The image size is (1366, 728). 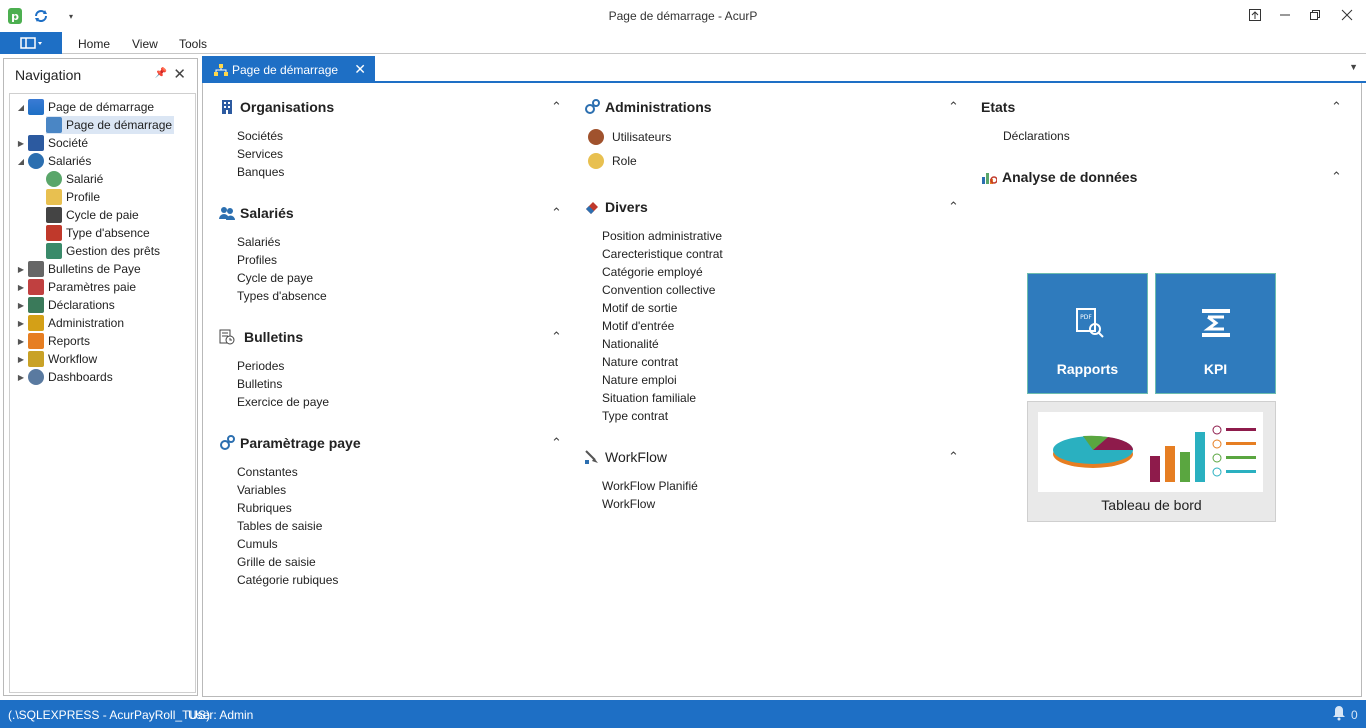 I want to click on eraser-icon, so click(x=592, y=207).